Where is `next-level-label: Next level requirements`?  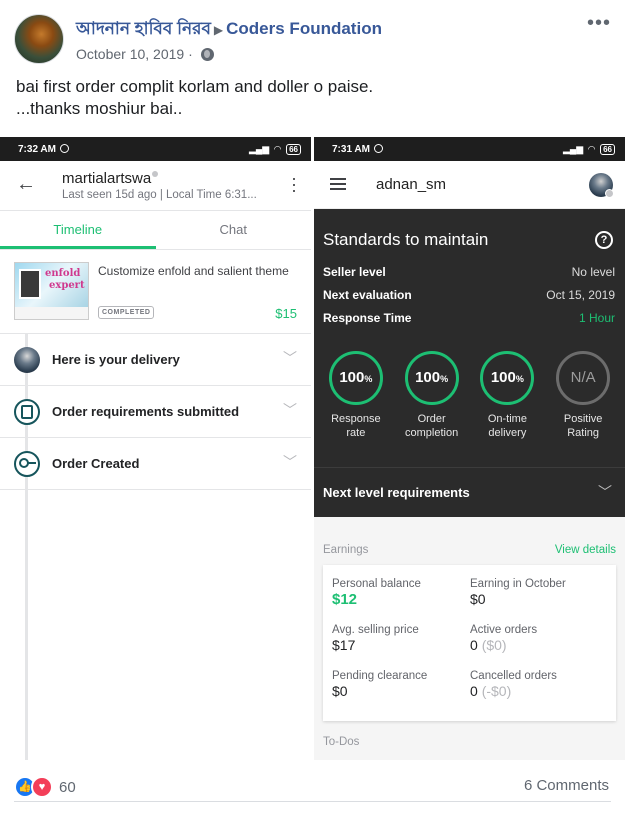
next-level-label: Next level requirements is located at coordinates (396, 492).